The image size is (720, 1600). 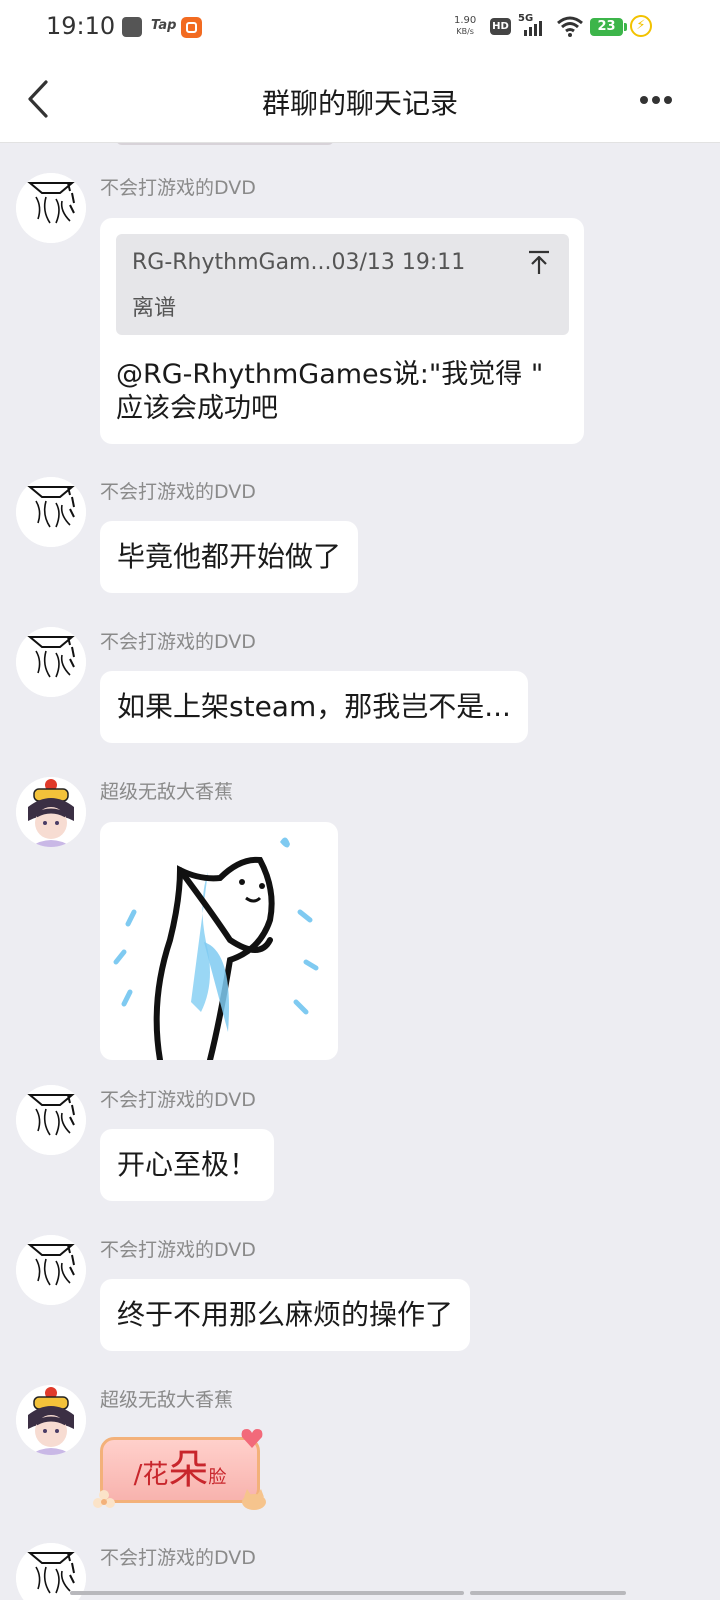 What do you see at coordinates (225, 144) in the screenshot?
I see `previous-image-fragment` at bounding box center [225, 144].